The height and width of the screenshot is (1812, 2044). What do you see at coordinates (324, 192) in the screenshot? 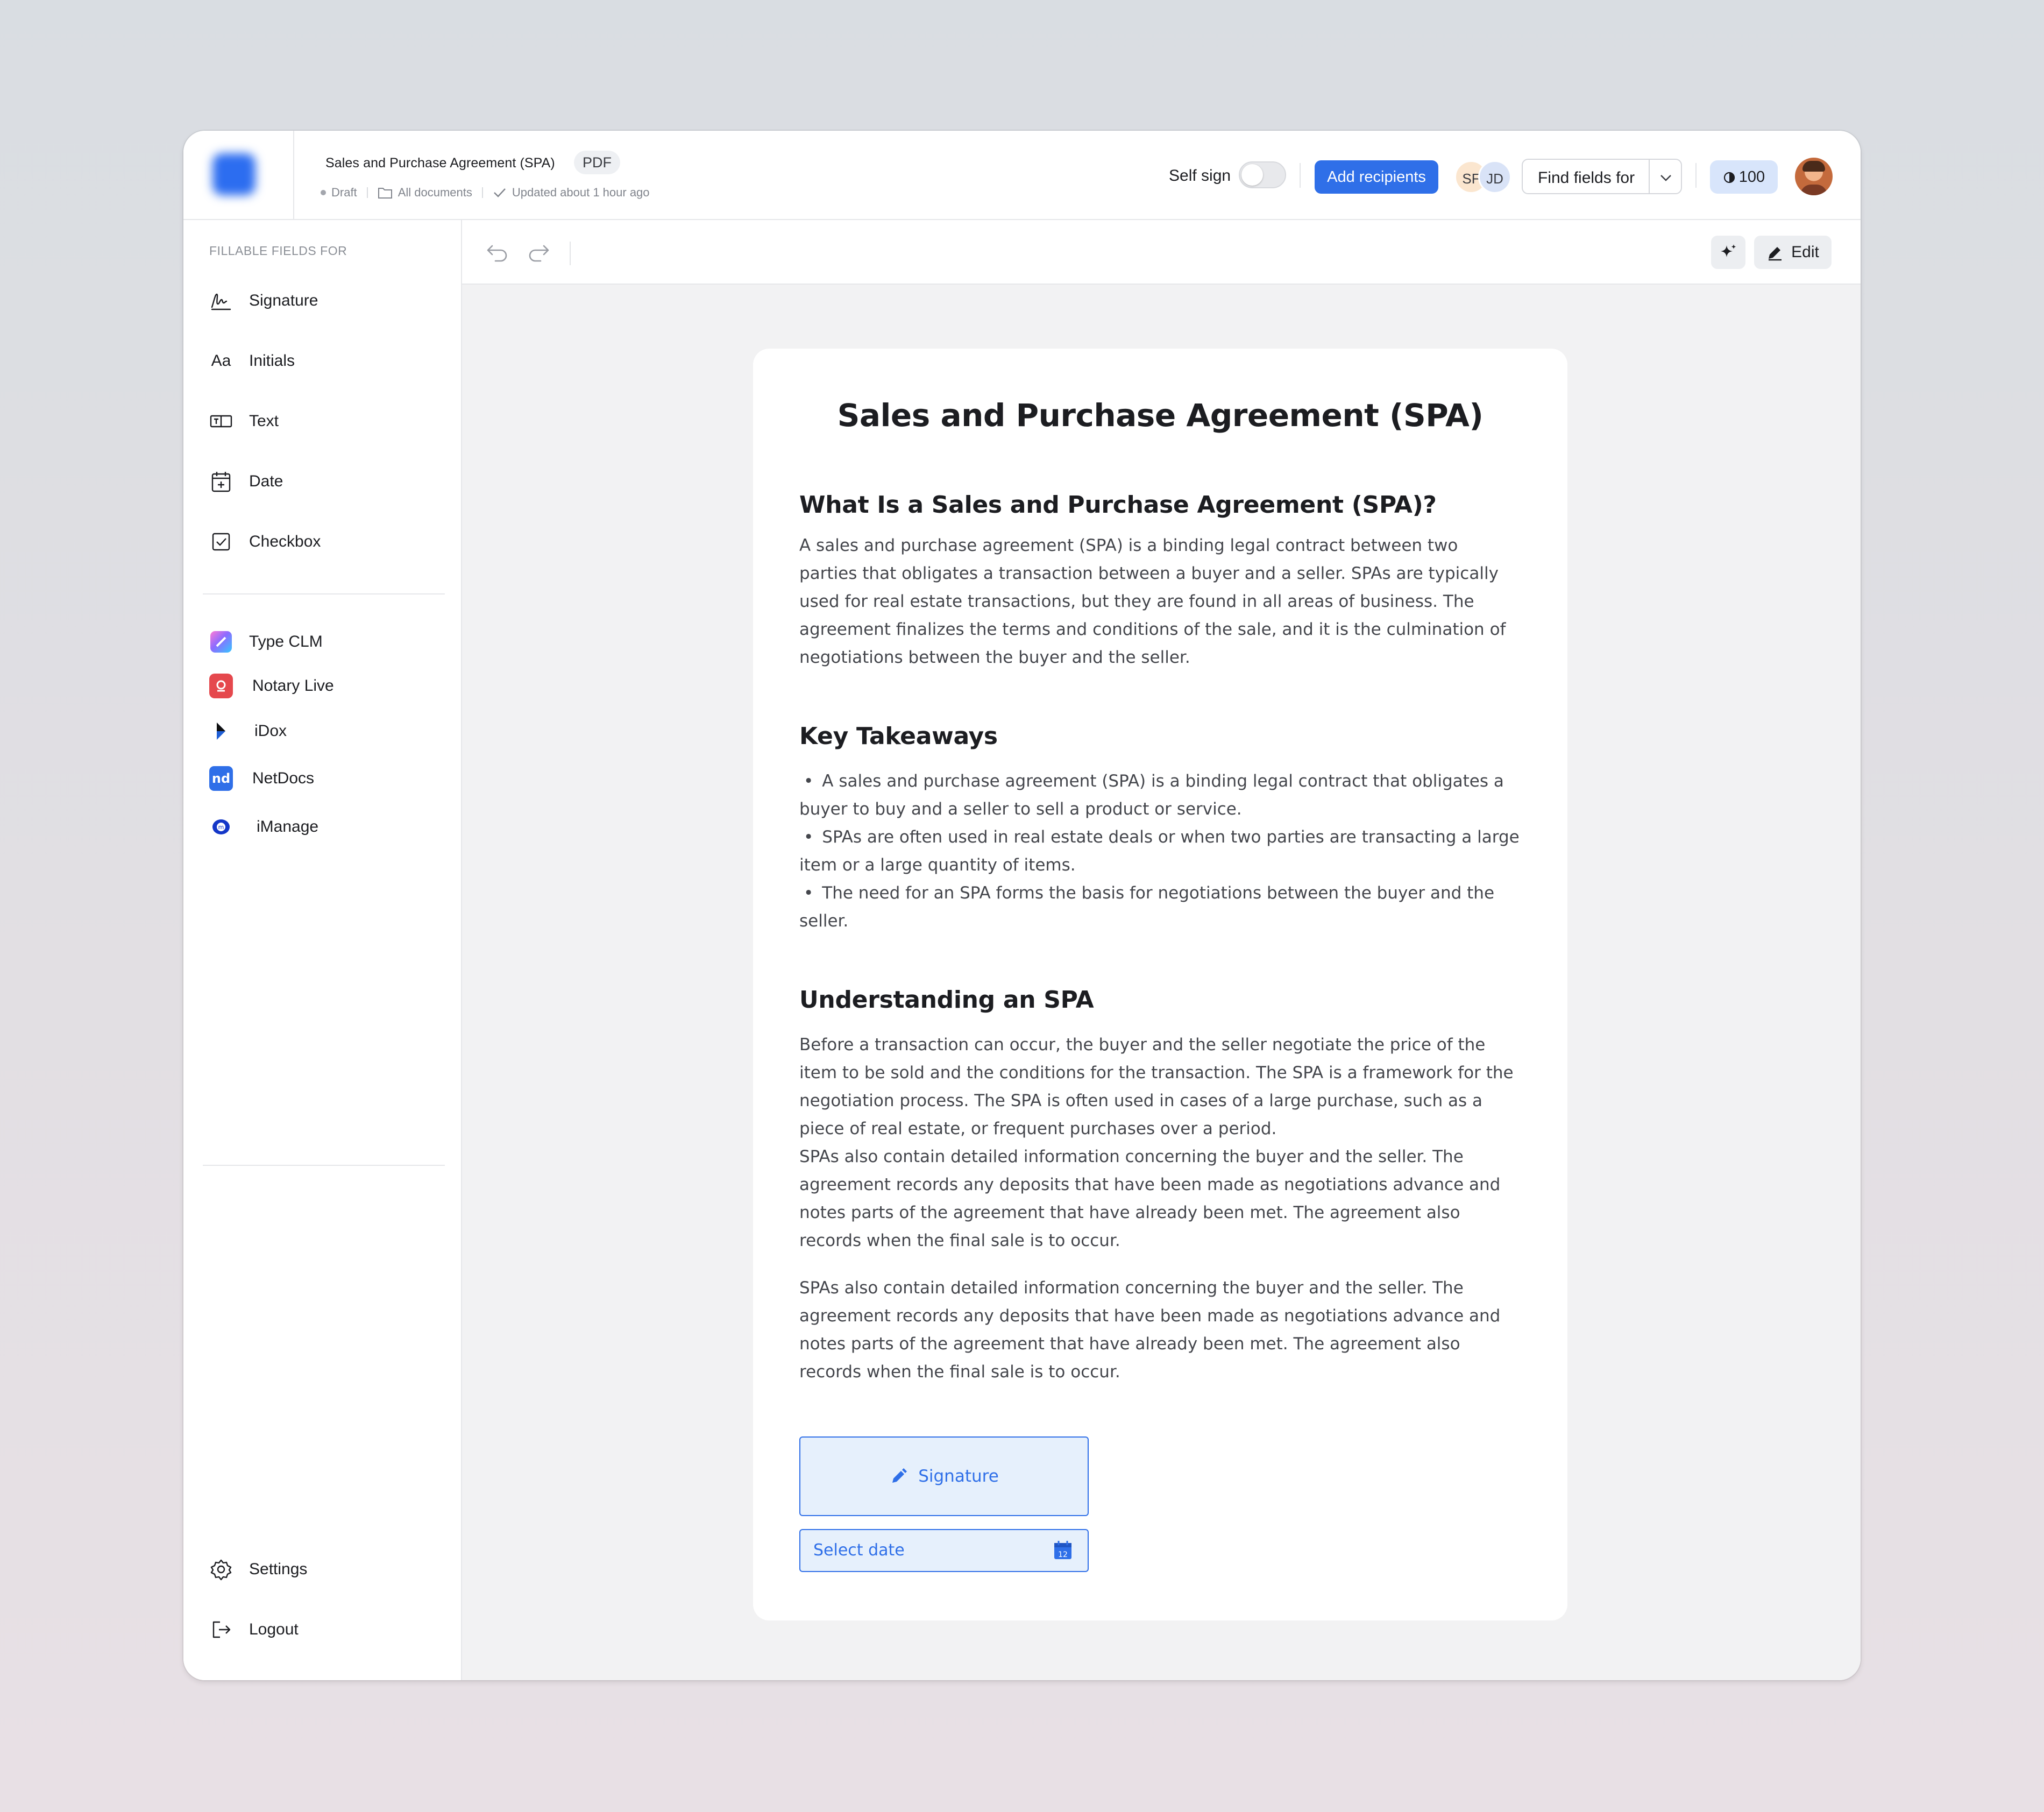
I see `status-dot-icon` at bounding box center [324, 192].